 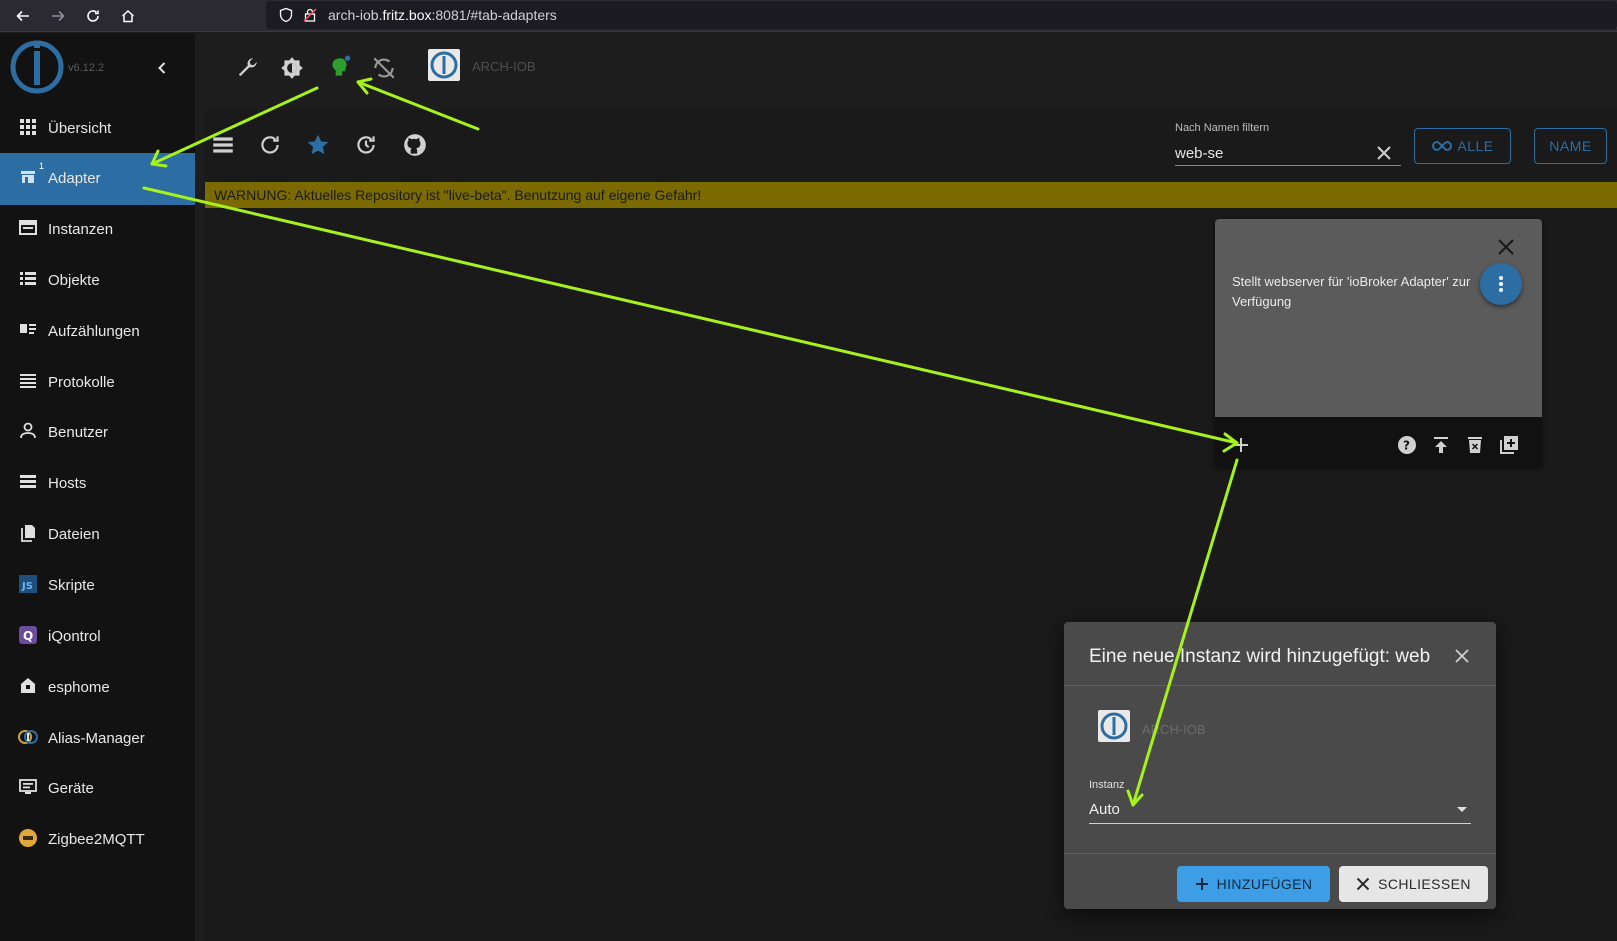 What do you see at coordinates (28, 838) in the screenshot?
I see `zigbee-icon` at bounding box center [28, 838].